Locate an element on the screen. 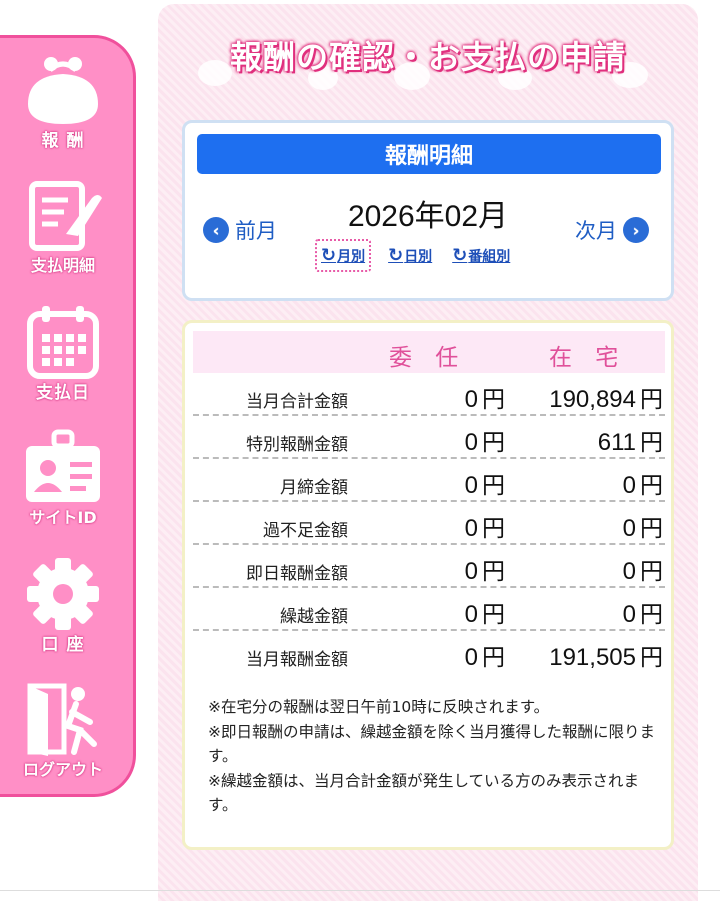 The width and height of the screenshot is (720, 901). row-label: 当月報酬金額 is located at coordinates (297, 660).